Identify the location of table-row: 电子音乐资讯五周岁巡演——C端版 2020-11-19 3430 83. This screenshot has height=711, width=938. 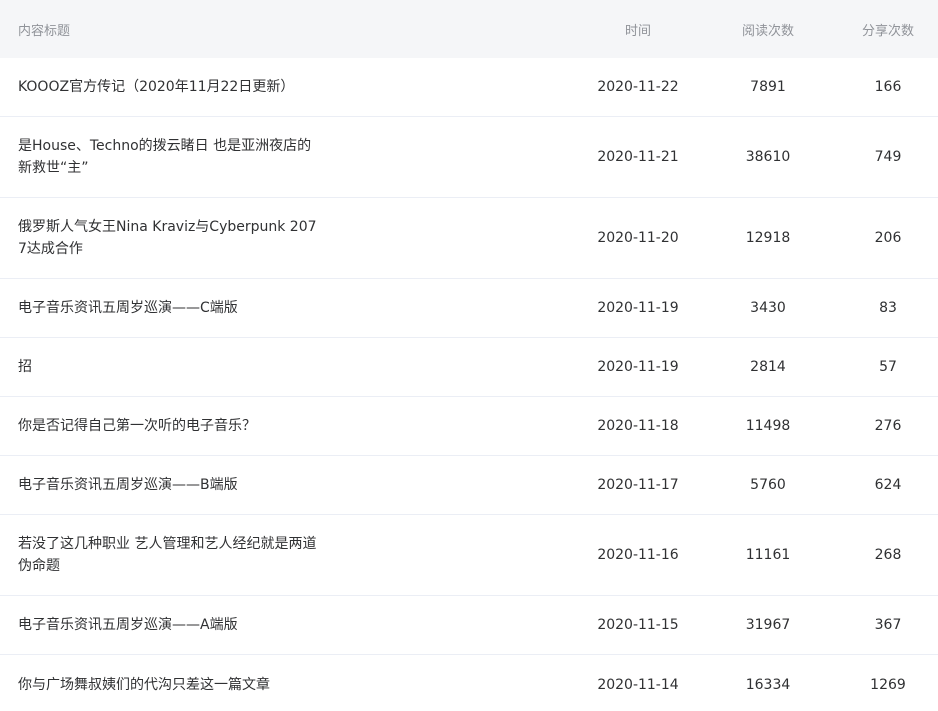
(469, 308).